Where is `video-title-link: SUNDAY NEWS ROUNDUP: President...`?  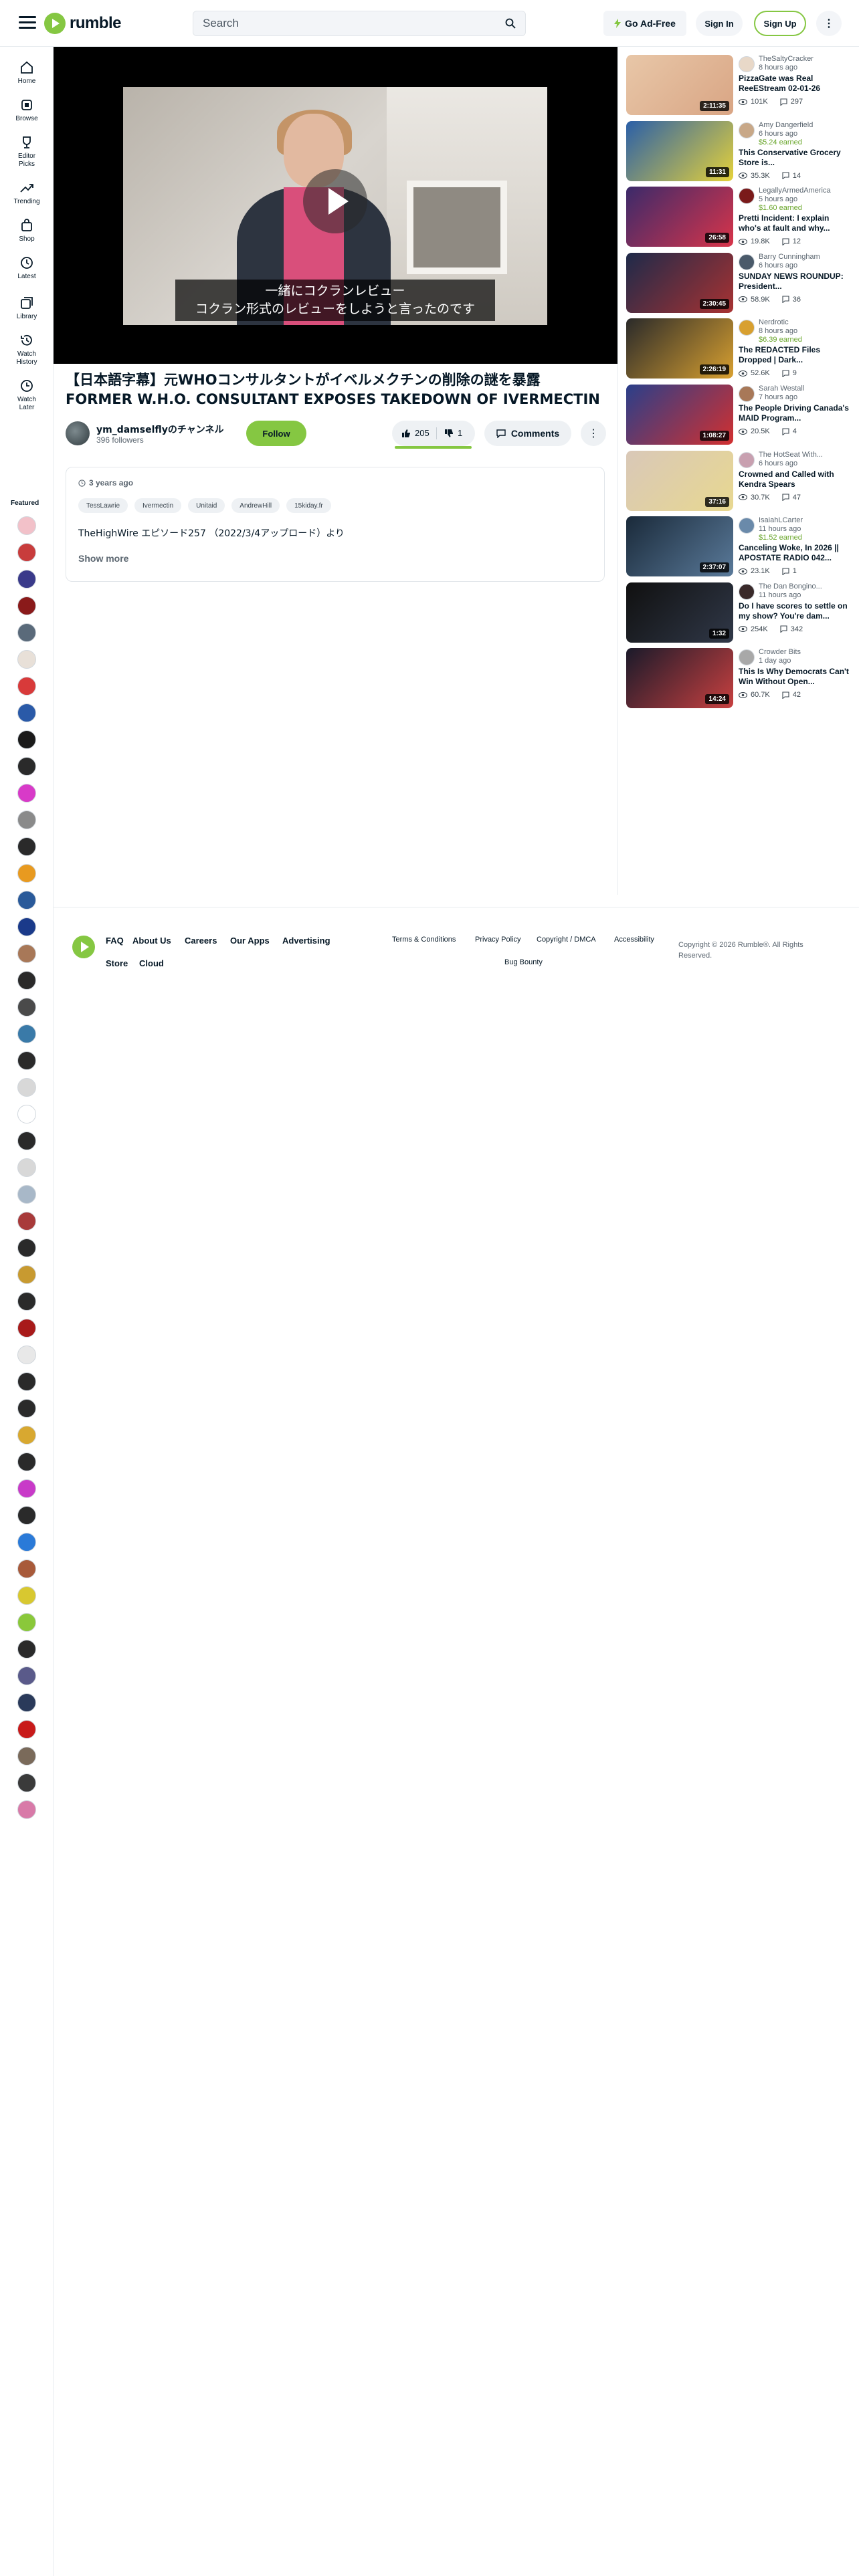 video-title-link: SUNDAY NEWS ROUNDUP: President... is located at coordinates (796, 282).